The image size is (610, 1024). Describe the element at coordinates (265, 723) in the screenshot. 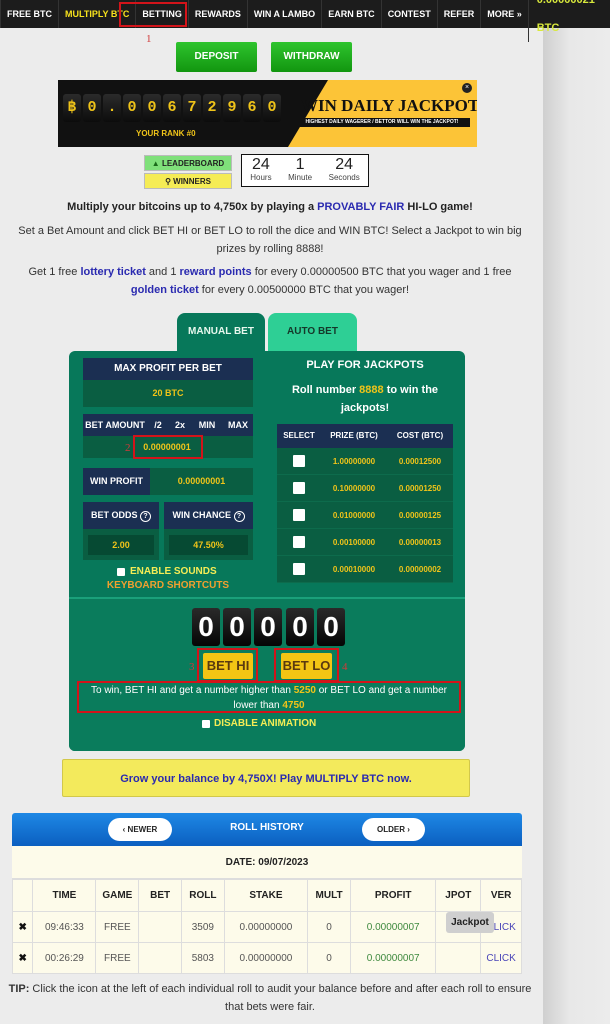

I see `disable-animation-label: DISABLE ANIMATION` at that location.